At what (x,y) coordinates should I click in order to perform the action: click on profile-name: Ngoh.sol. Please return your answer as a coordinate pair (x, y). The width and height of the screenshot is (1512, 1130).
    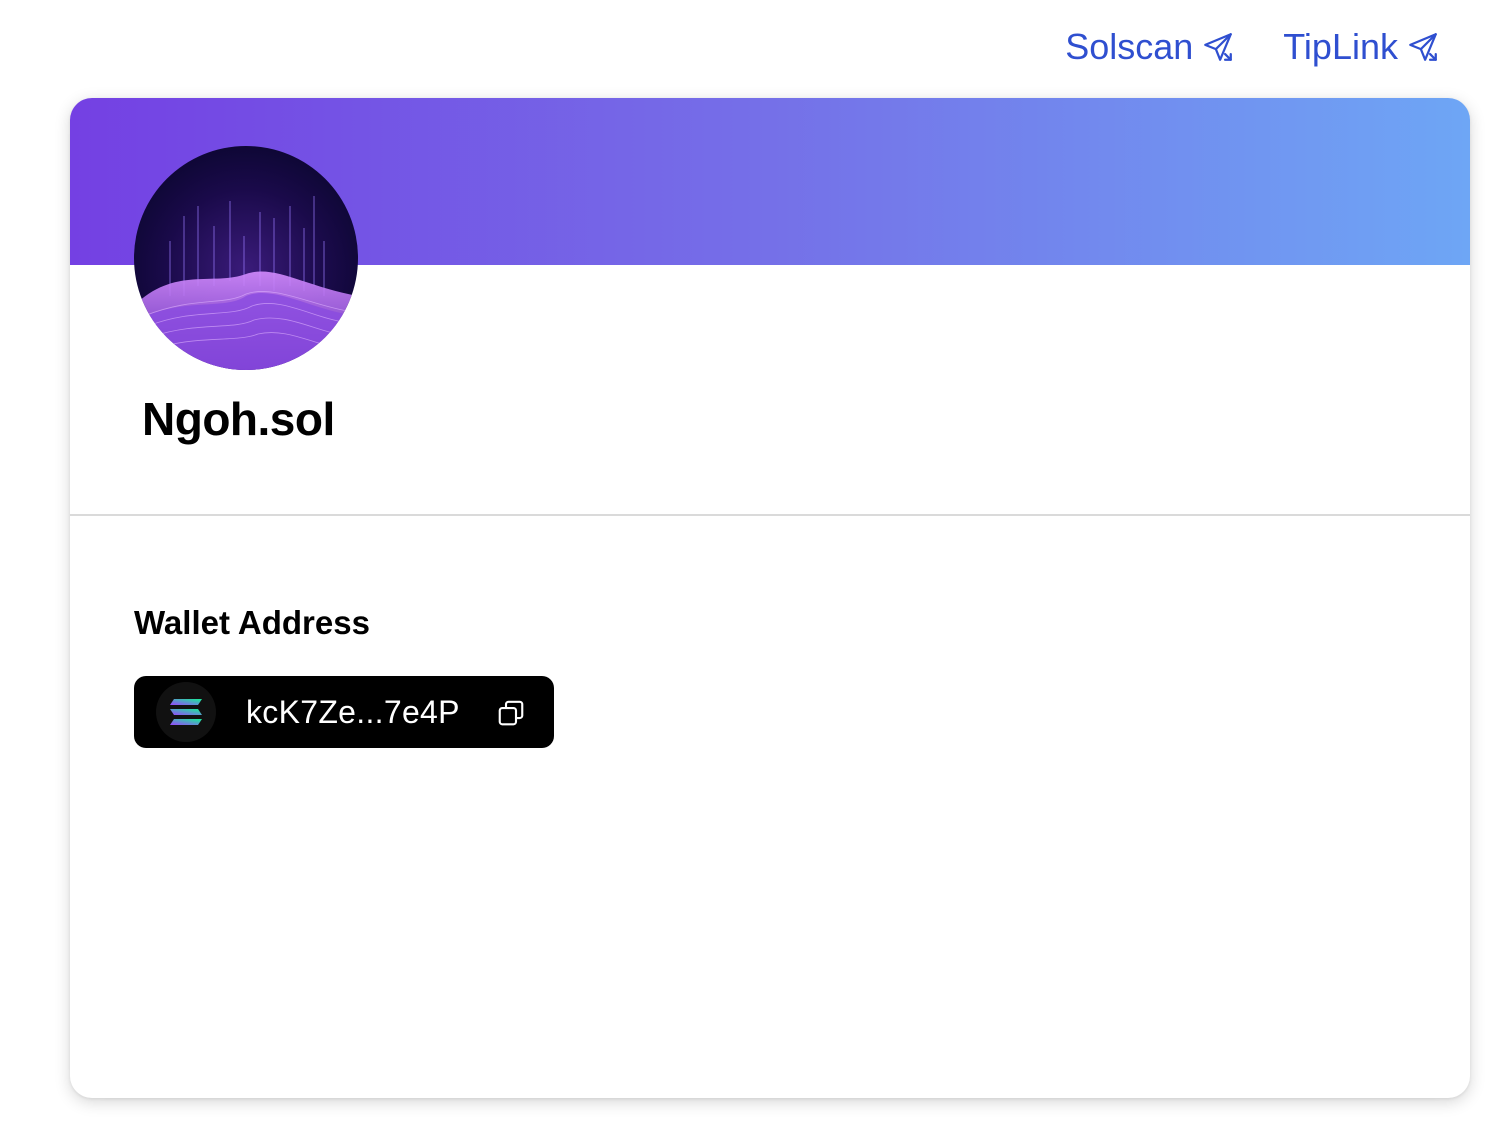
    Looking at the image, I should click on (238, 419).